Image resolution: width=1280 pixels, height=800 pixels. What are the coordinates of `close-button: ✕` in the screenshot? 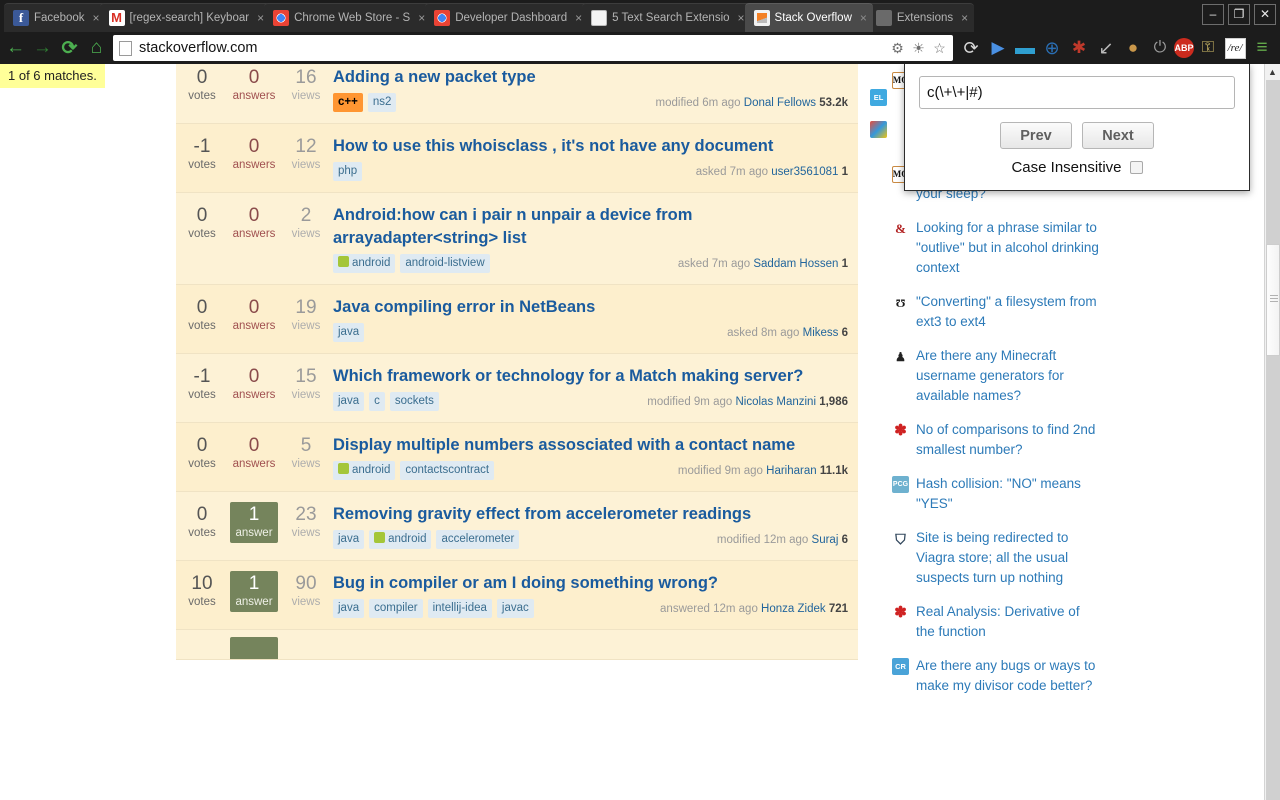 It's located at (1265, 14).